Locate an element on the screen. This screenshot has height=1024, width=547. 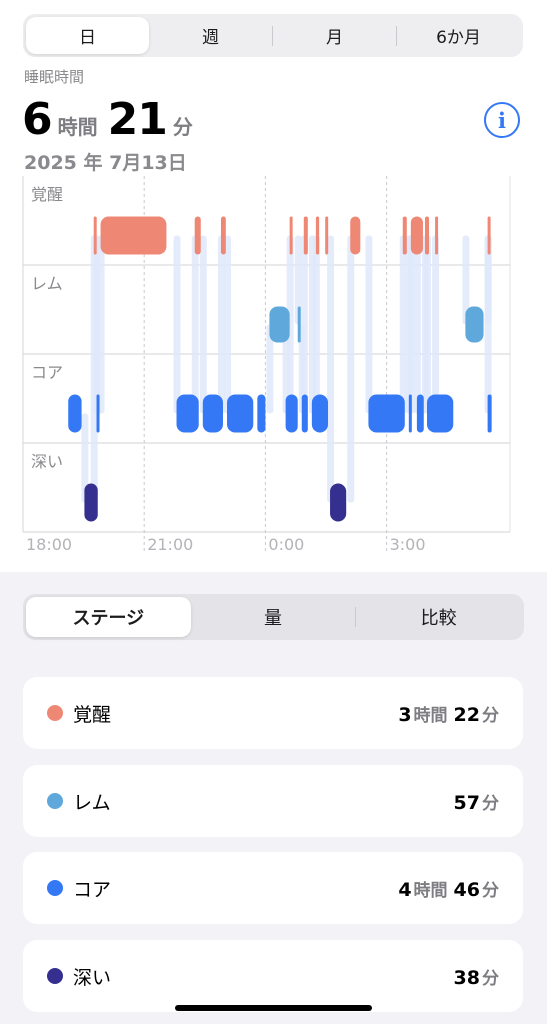
tab-amount: 量 is located at coordinates (273, 617).